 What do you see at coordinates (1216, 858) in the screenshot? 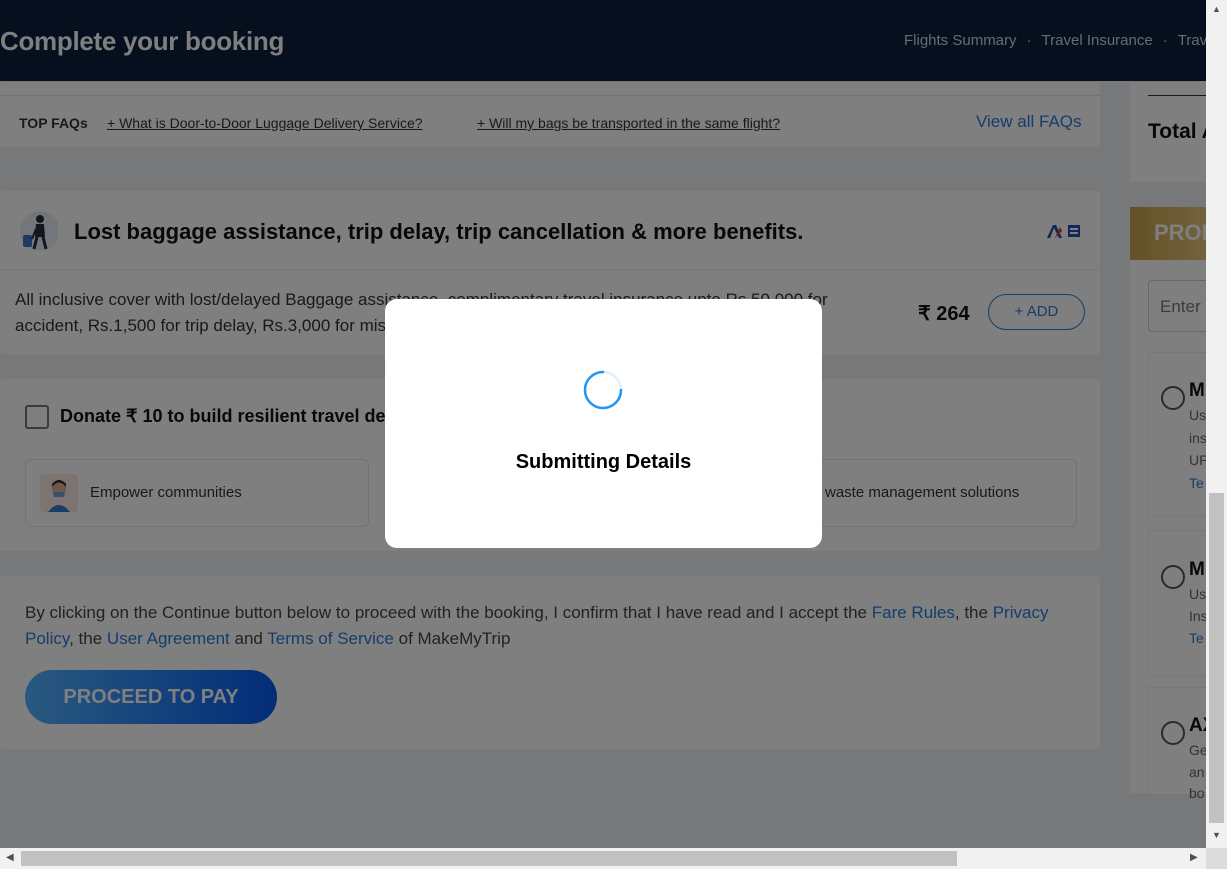
I see `scrollbar-corner` at bounding box center [1216, 858].